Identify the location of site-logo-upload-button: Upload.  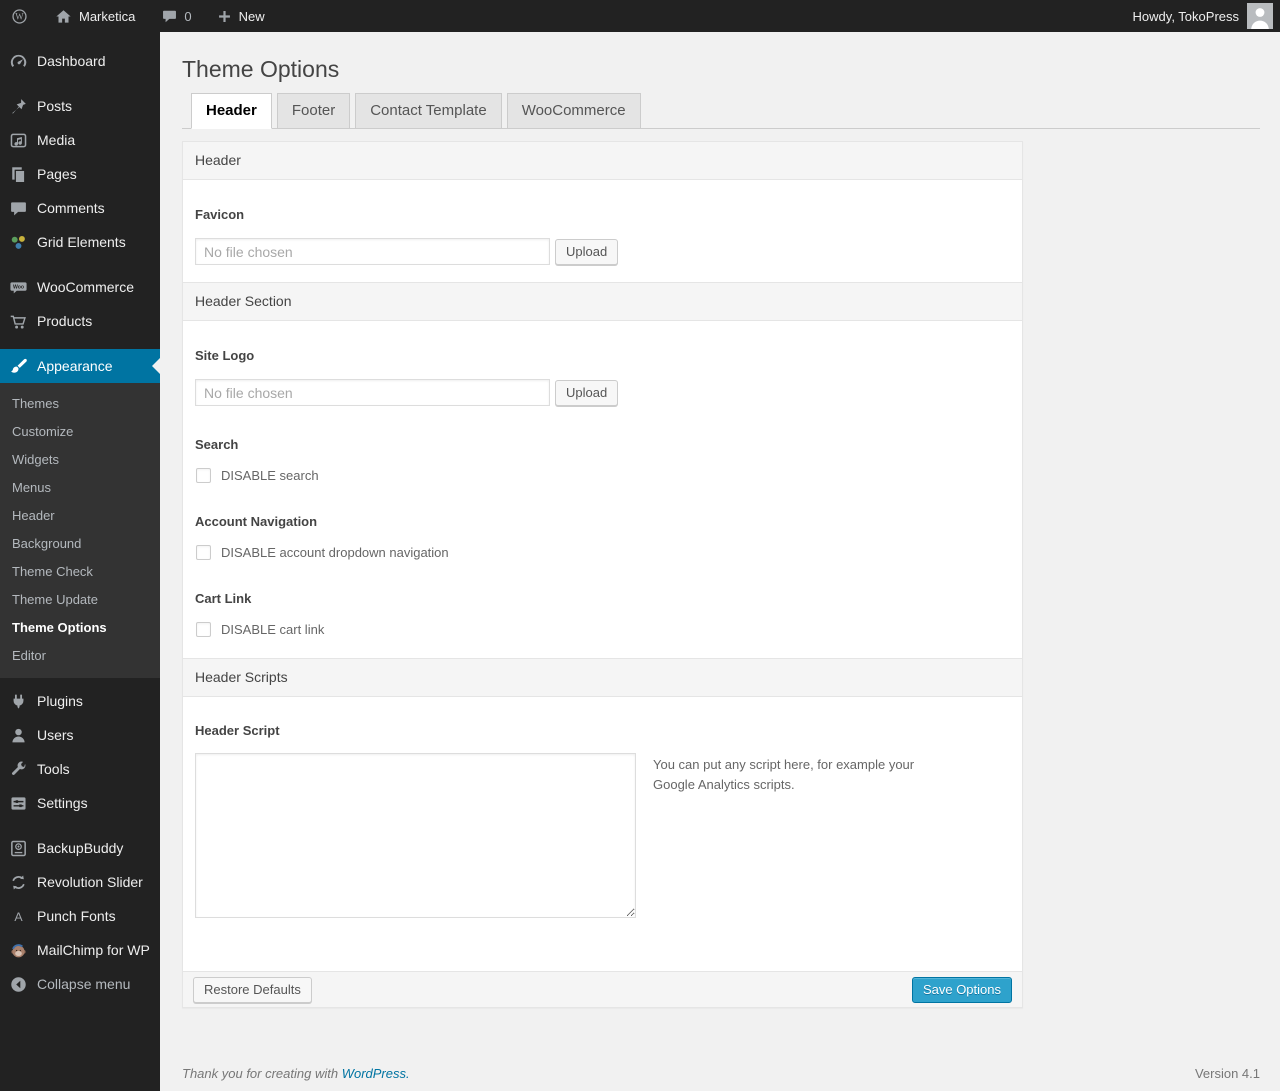
(587, 392).